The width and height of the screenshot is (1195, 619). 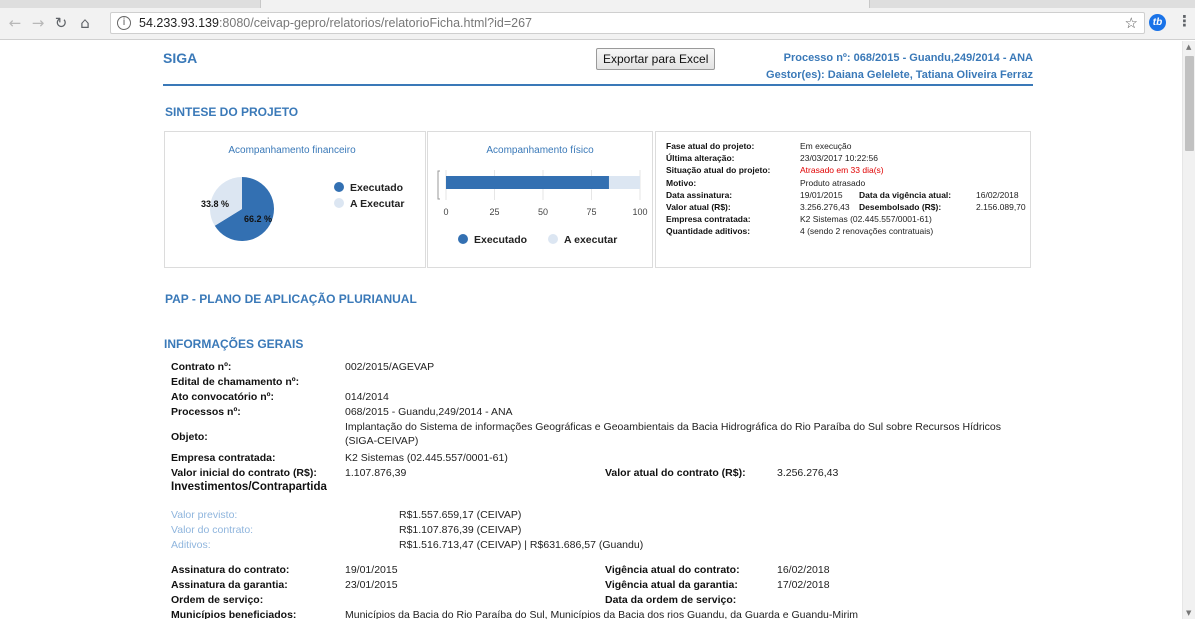 What do you see at coordinates (234, 614) in the screenshot?
I see `info-key: Municípios beneficiados:` at bounding box center [234, 614].